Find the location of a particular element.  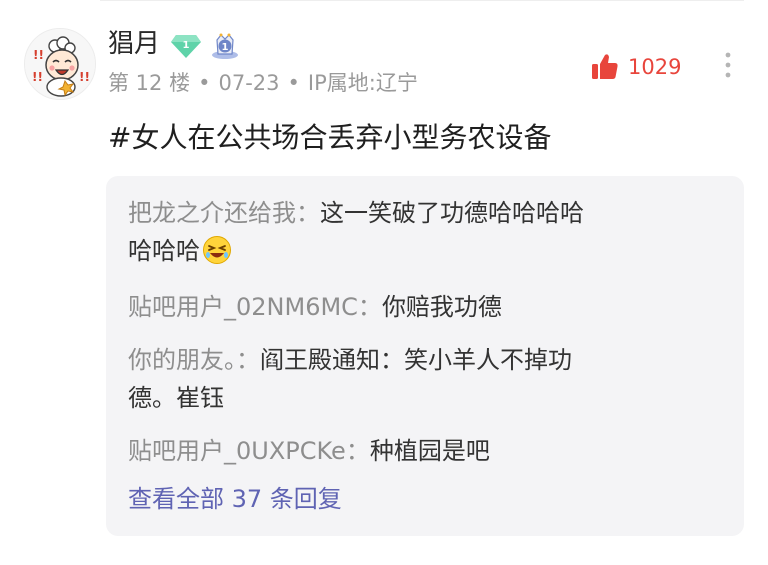

vertical-ellipsis-icon is located at coordinates (728, 65).